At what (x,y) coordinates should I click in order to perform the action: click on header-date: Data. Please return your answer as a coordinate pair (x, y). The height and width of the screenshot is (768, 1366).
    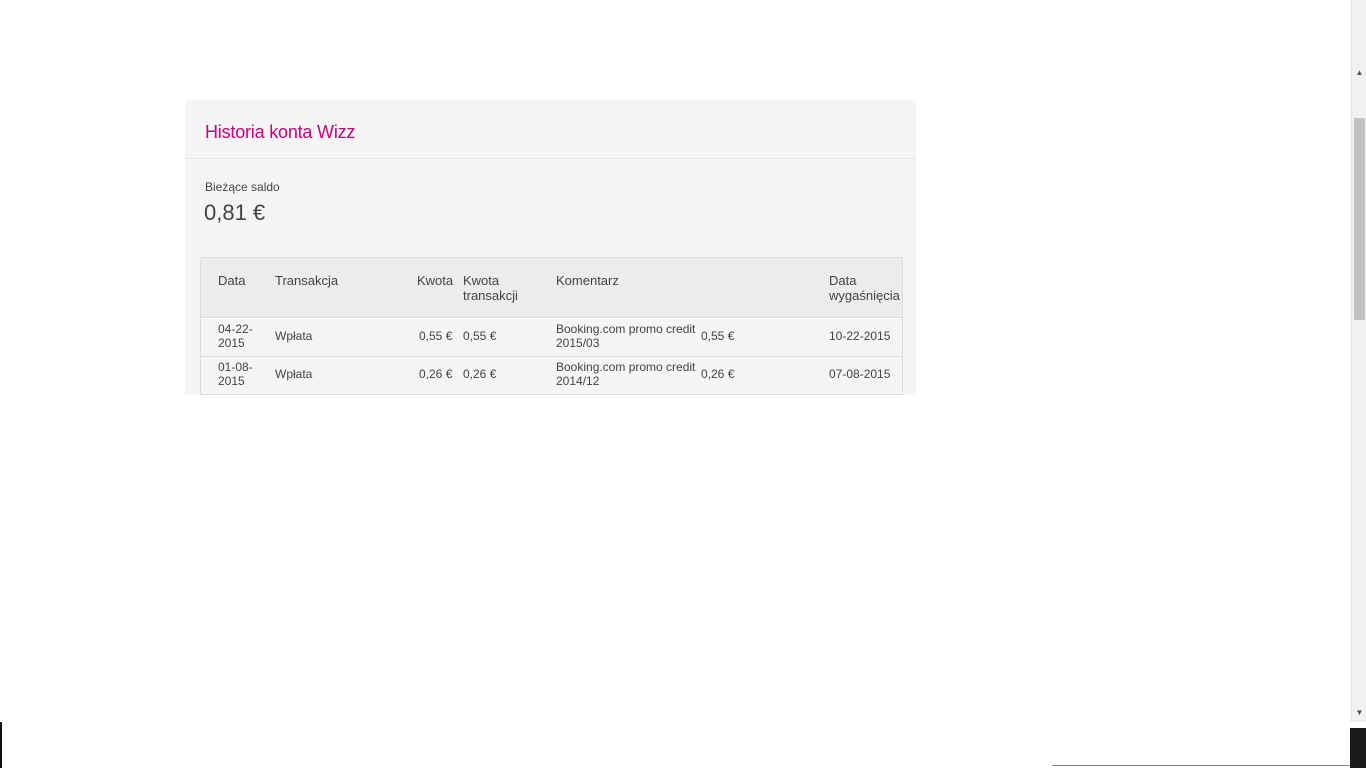
    Looking at the image, I should click on (232, 280).